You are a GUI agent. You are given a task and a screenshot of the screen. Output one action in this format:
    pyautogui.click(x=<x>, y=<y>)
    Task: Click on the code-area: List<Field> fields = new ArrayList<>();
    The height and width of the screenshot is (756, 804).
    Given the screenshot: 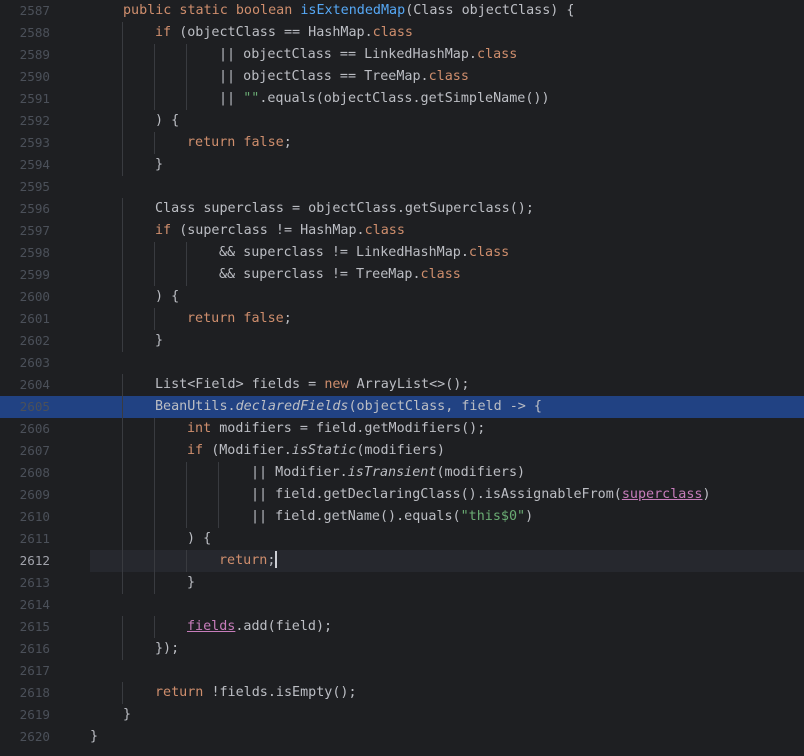 What is the action you would take?
    pyautogui.click(x=447, y=385)
    